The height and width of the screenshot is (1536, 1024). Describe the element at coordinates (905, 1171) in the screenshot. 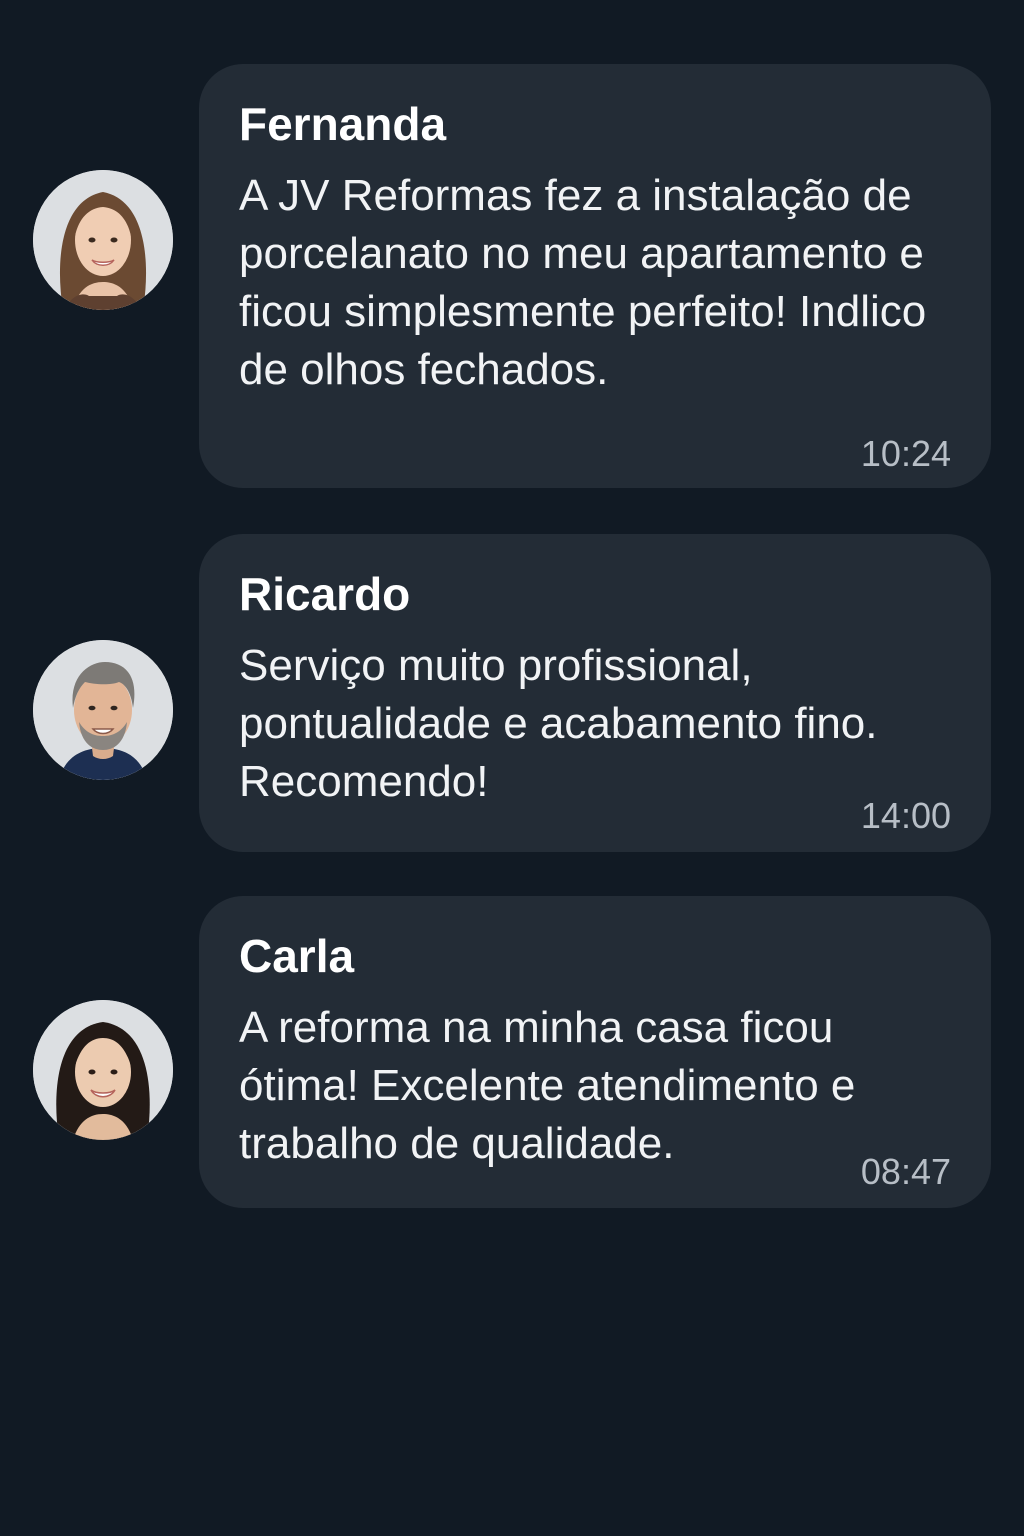

I see `message-timestamp: 08:47` at that location.